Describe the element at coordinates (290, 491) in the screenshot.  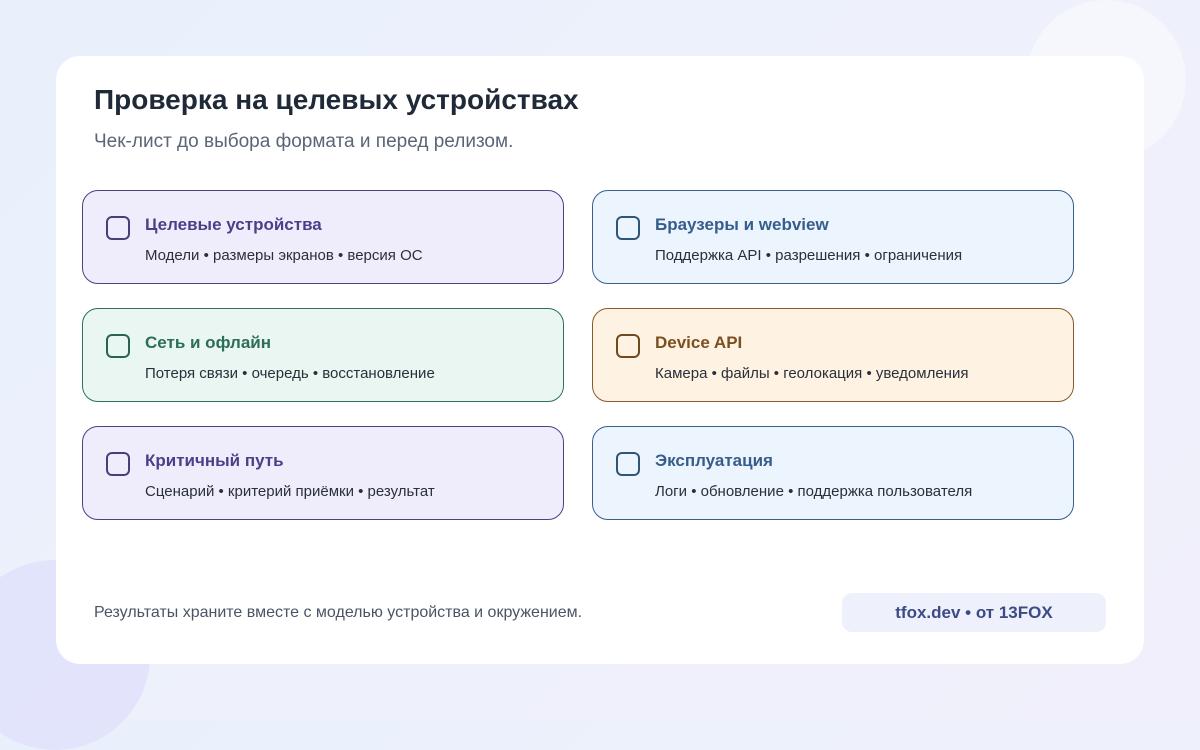
I see `checklist-item-description: Сценарий • критерий приёмки • результат` at that location.